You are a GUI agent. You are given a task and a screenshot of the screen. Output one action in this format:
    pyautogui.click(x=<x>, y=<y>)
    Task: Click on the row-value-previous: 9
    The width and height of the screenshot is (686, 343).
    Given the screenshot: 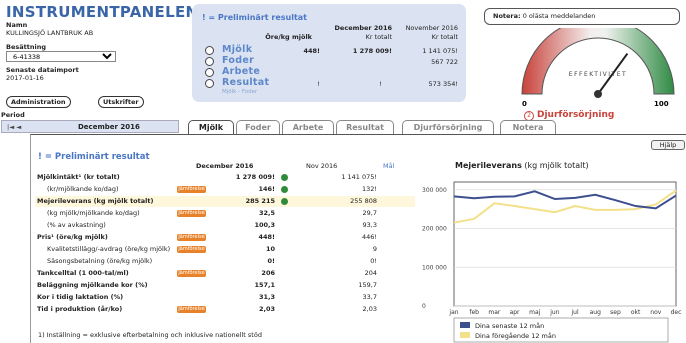 What is the action you would take?
    pyautogui.click(x=374, y=249)
    